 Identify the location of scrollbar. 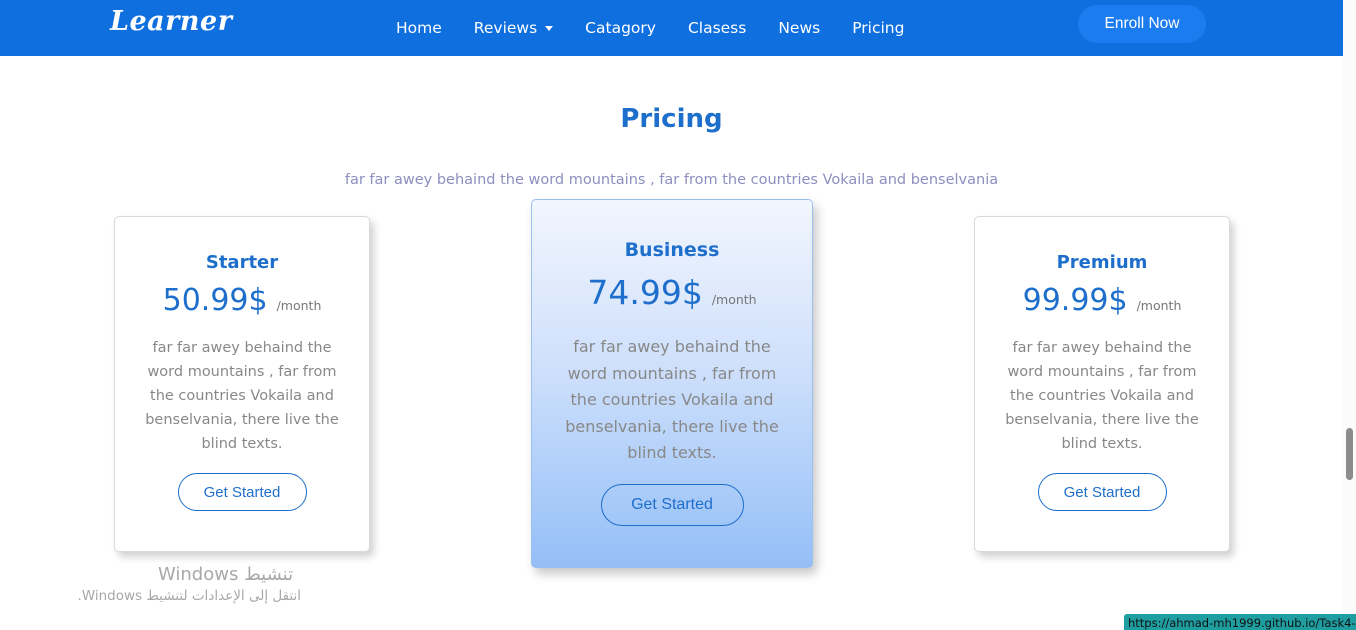
(1349, 315).